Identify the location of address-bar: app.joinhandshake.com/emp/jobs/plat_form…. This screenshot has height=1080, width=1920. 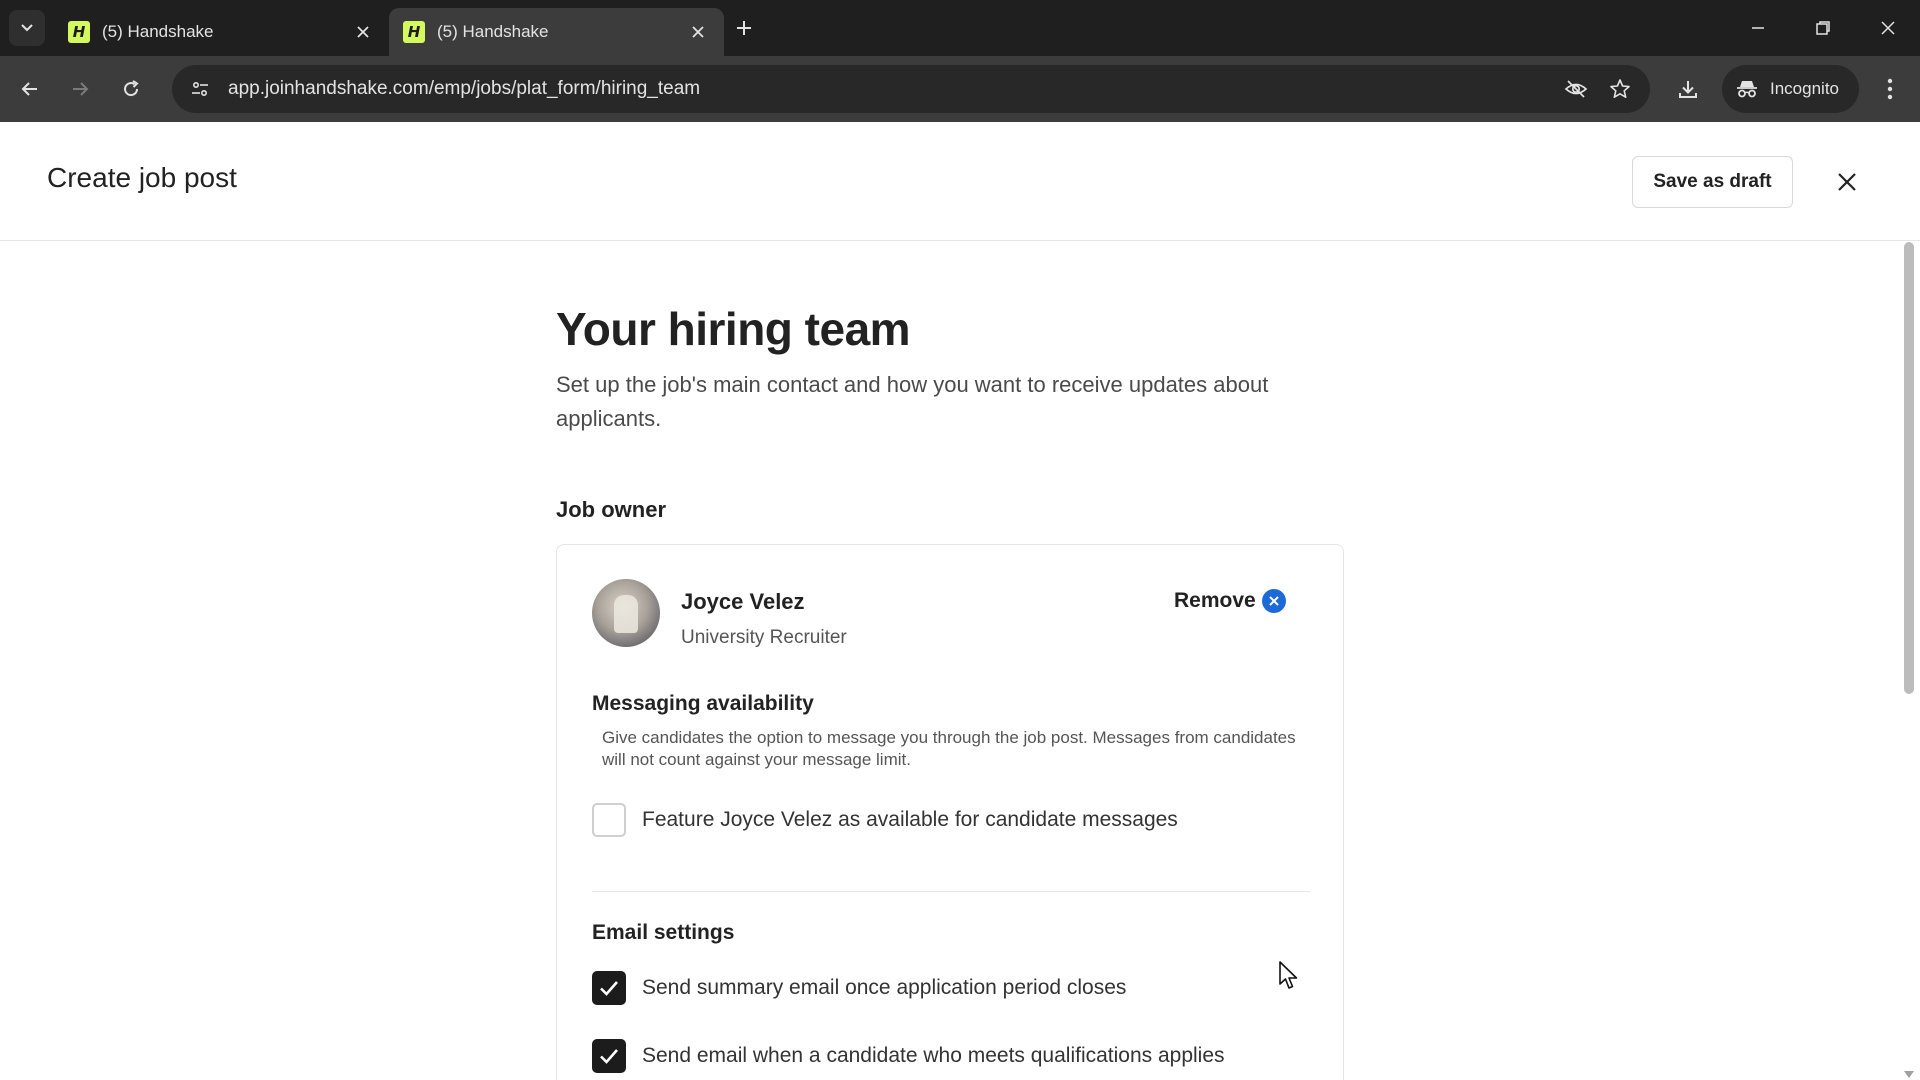
(911, 89).